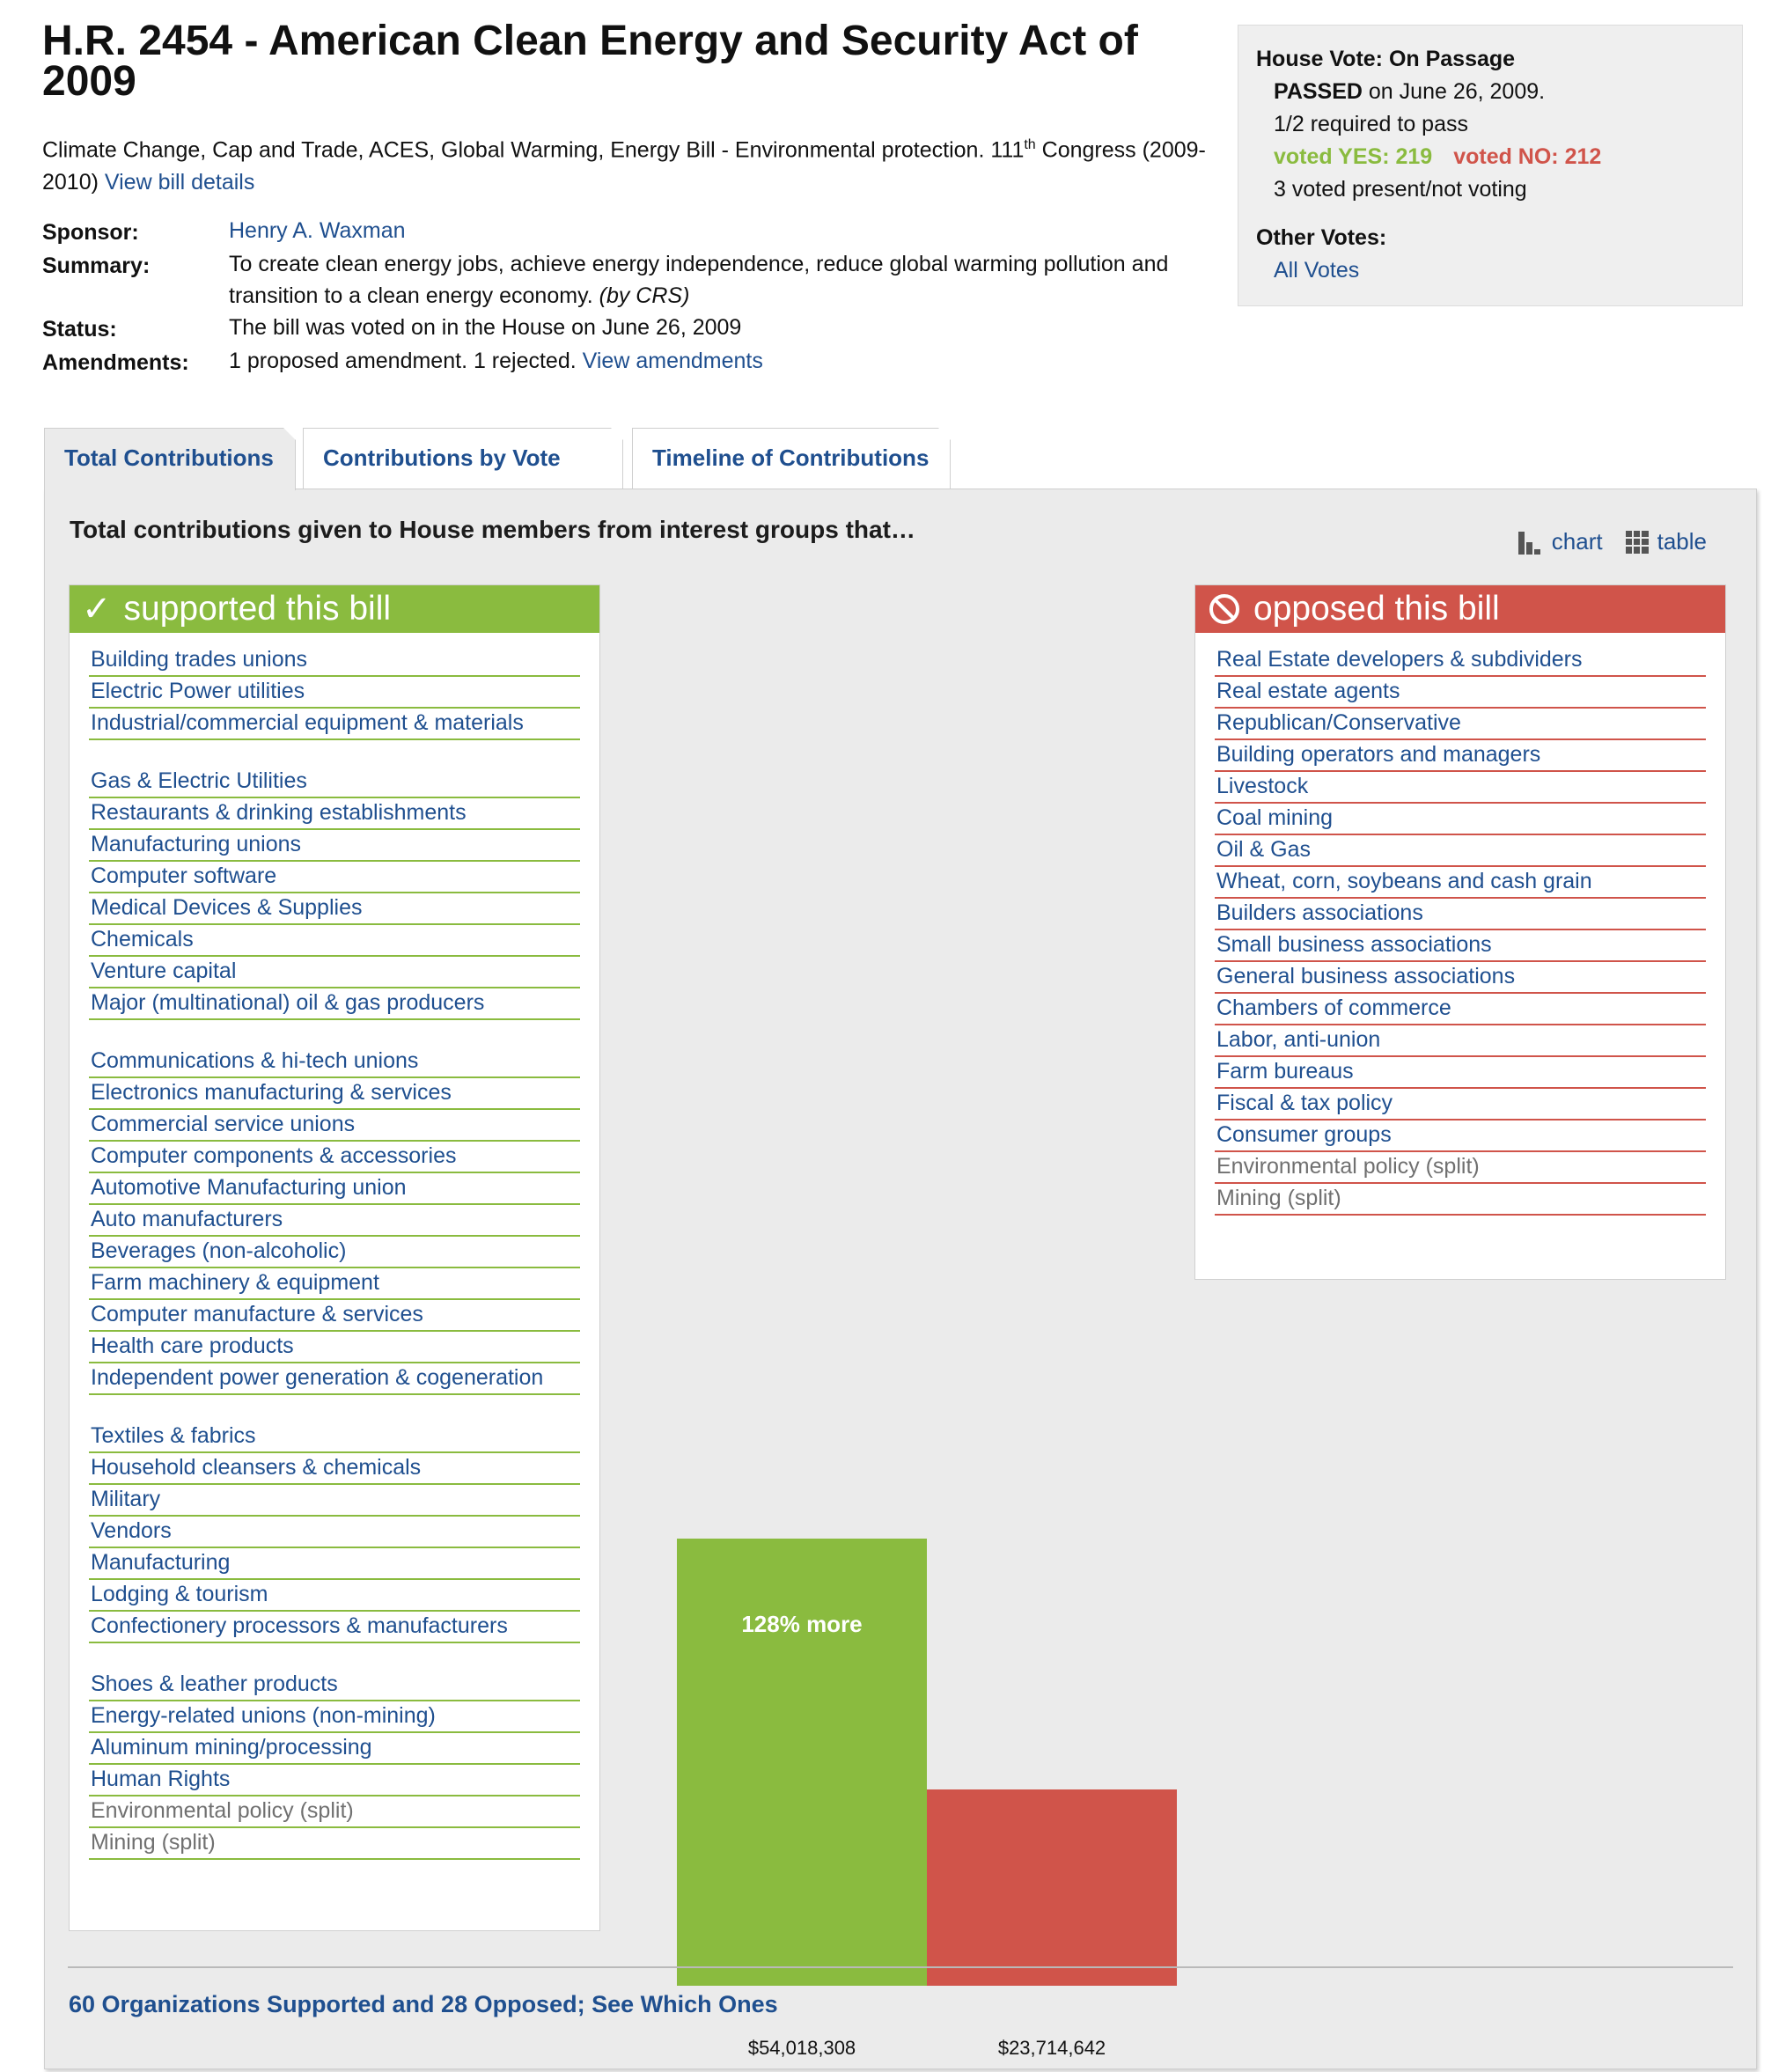 This screenshot has width=1771, height=2072. I want to click on list-item: Auto manufacturers, so click(334, 1221).